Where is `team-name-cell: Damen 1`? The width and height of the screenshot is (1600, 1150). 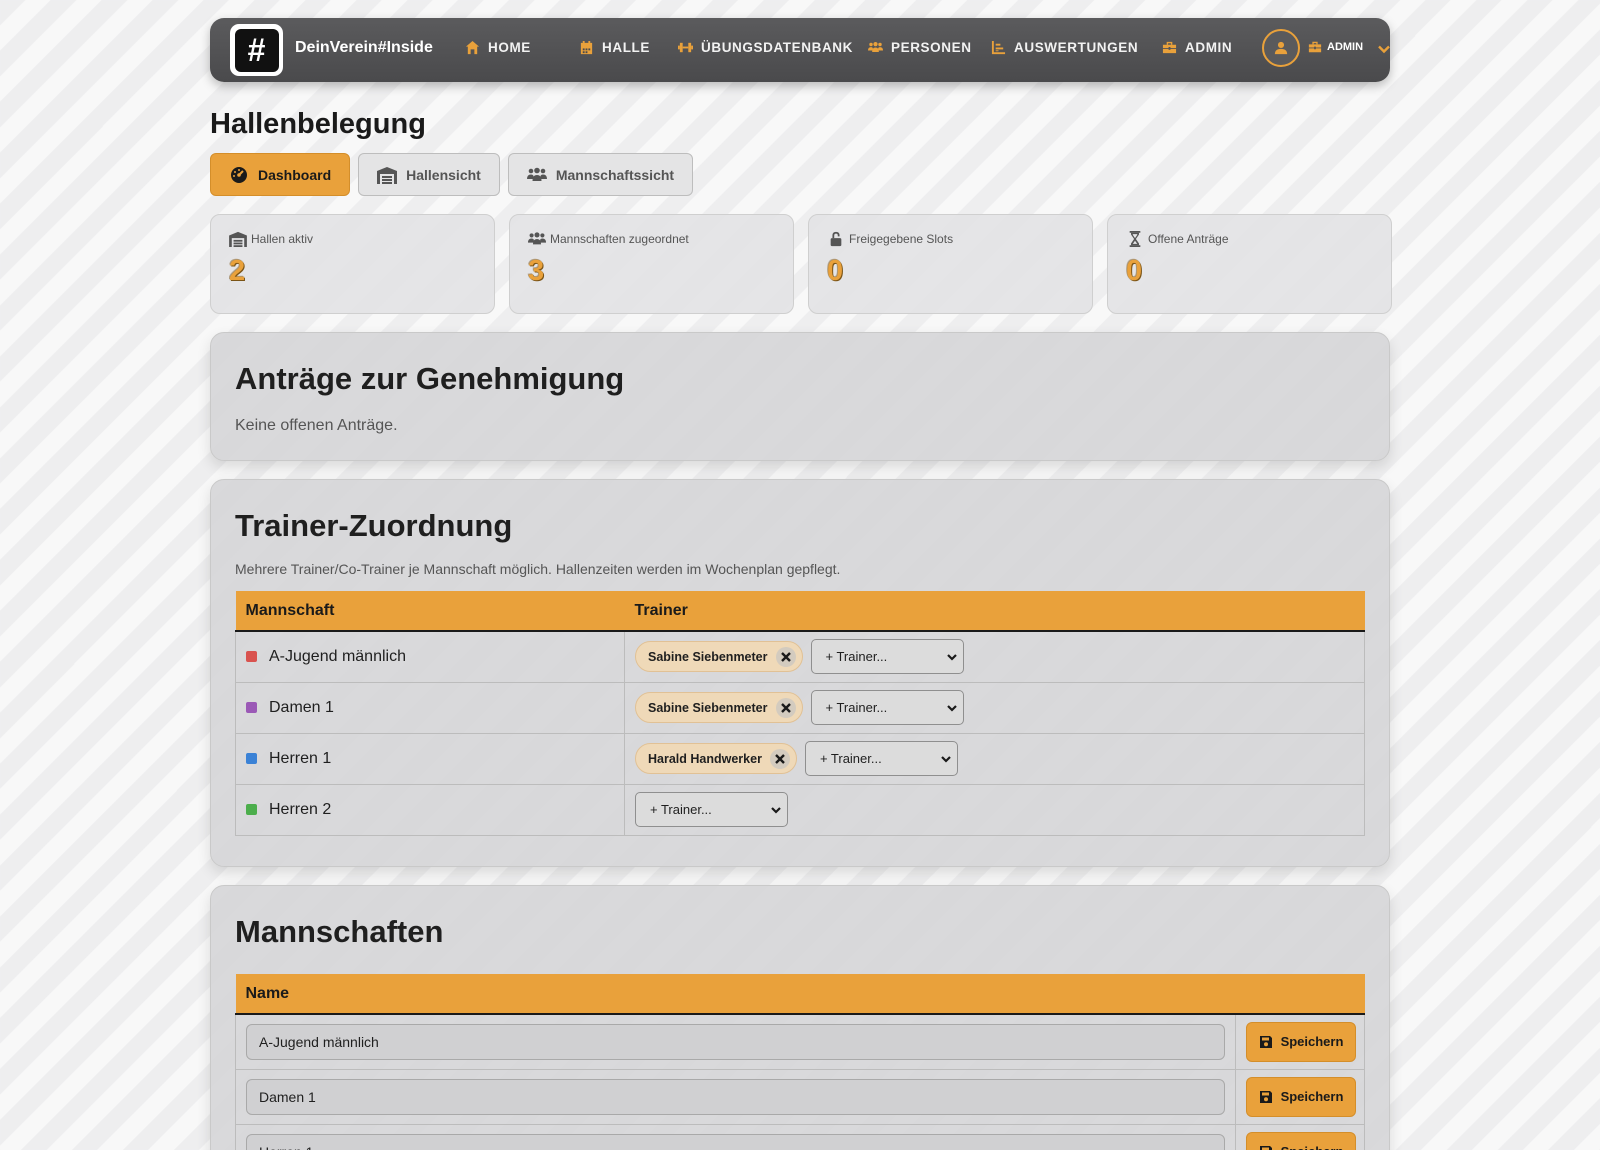 team-name-cell: Damen 1 is located at coordinates (430, 708).